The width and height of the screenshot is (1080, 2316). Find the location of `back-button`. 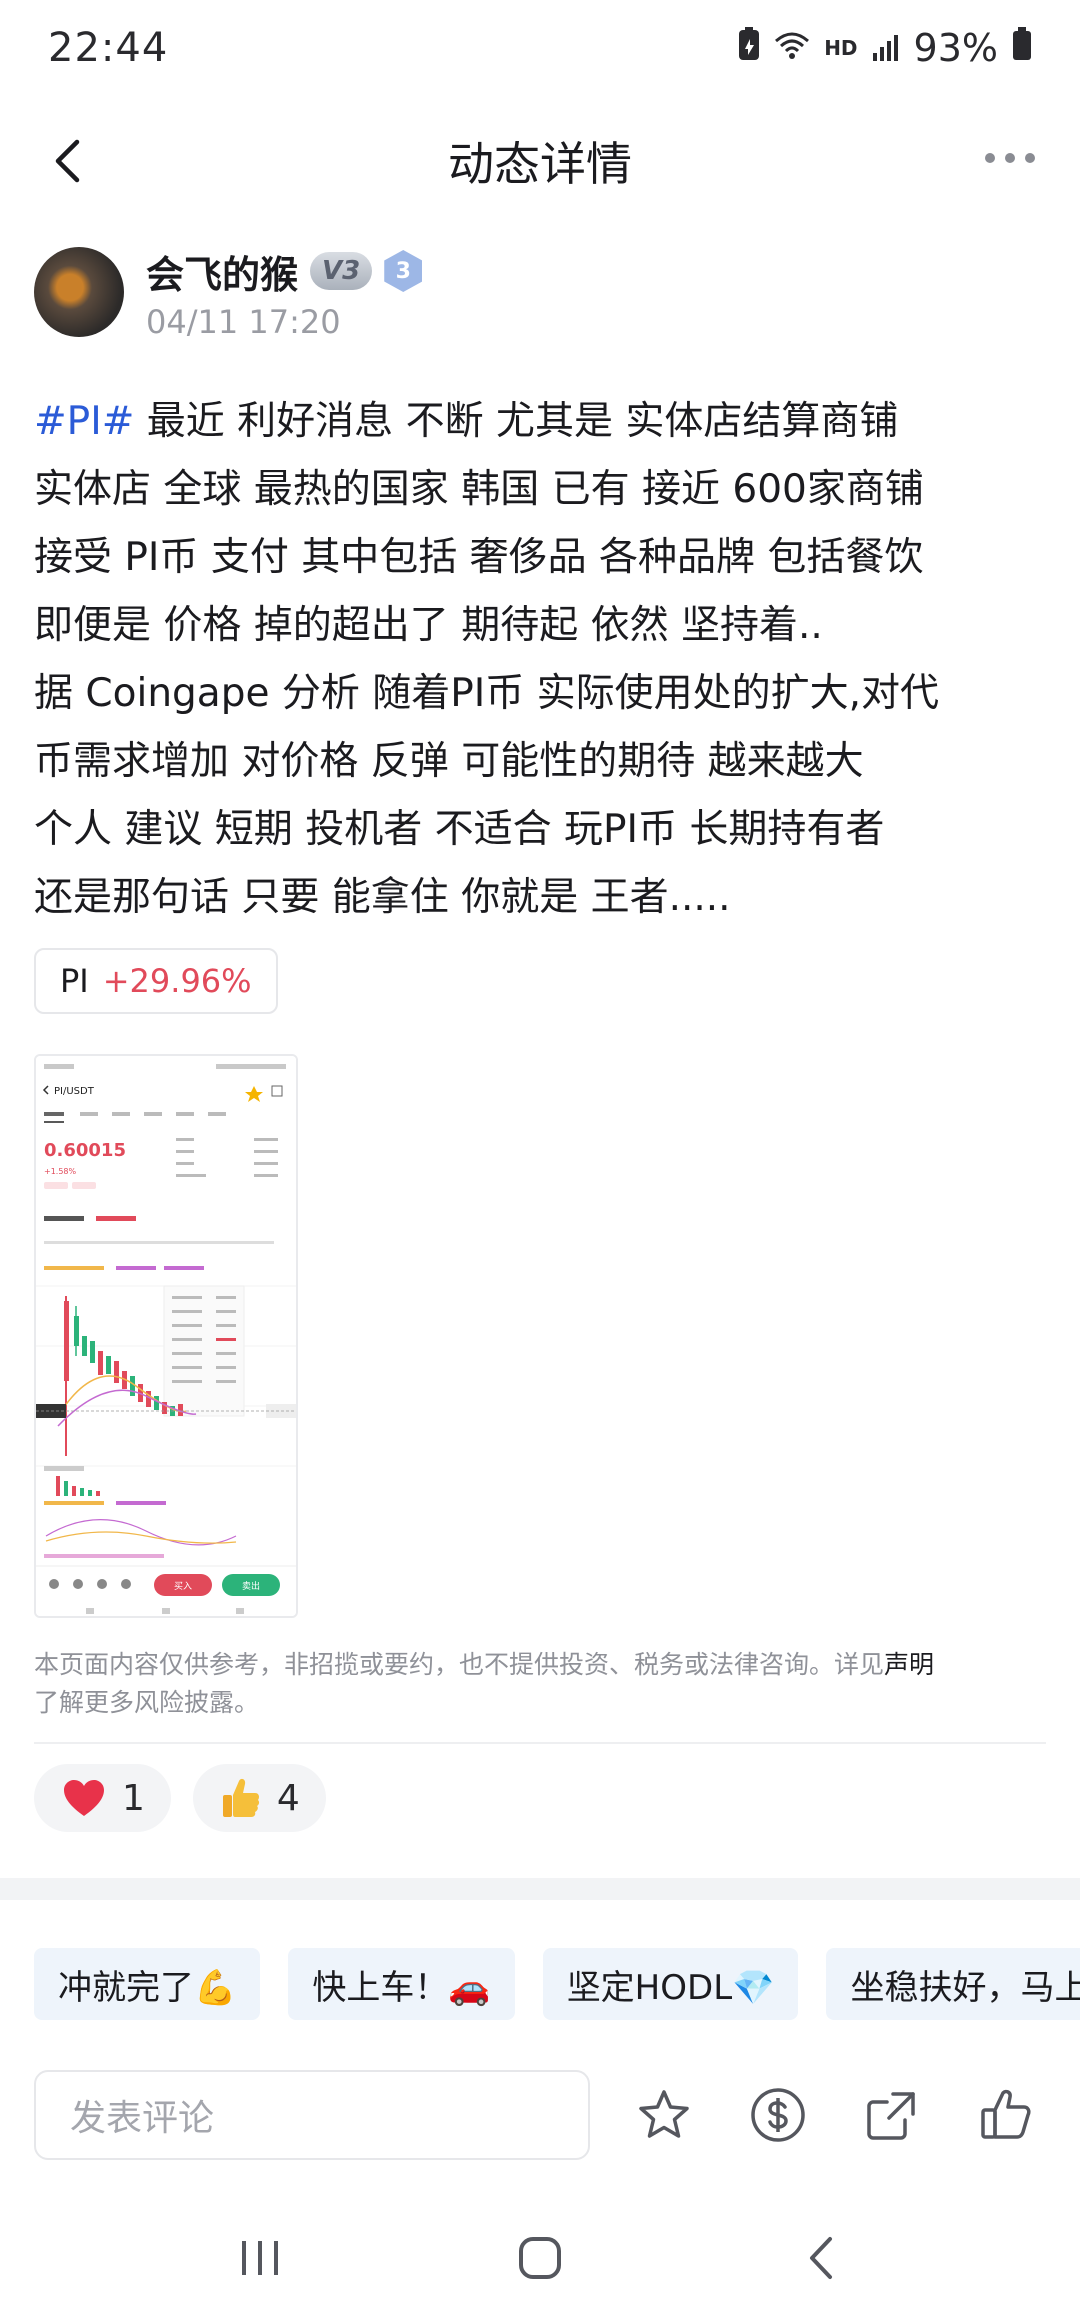

back-button is located at coordinates (67, 161).